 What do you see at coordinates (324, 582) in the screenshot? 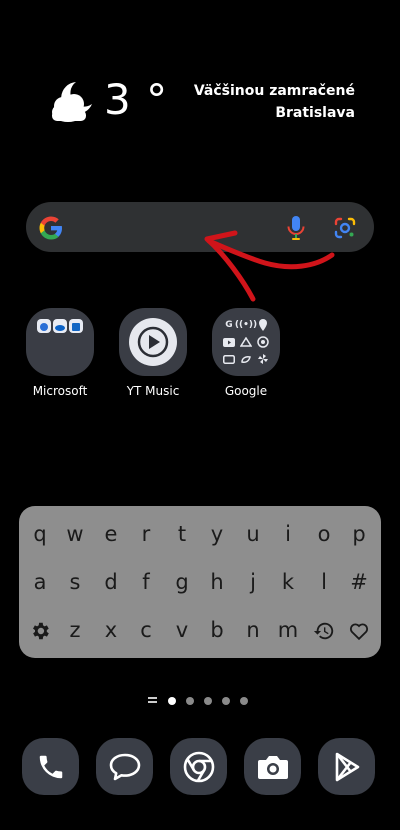
I see `key-l: l` at bounding box center [324, 582].